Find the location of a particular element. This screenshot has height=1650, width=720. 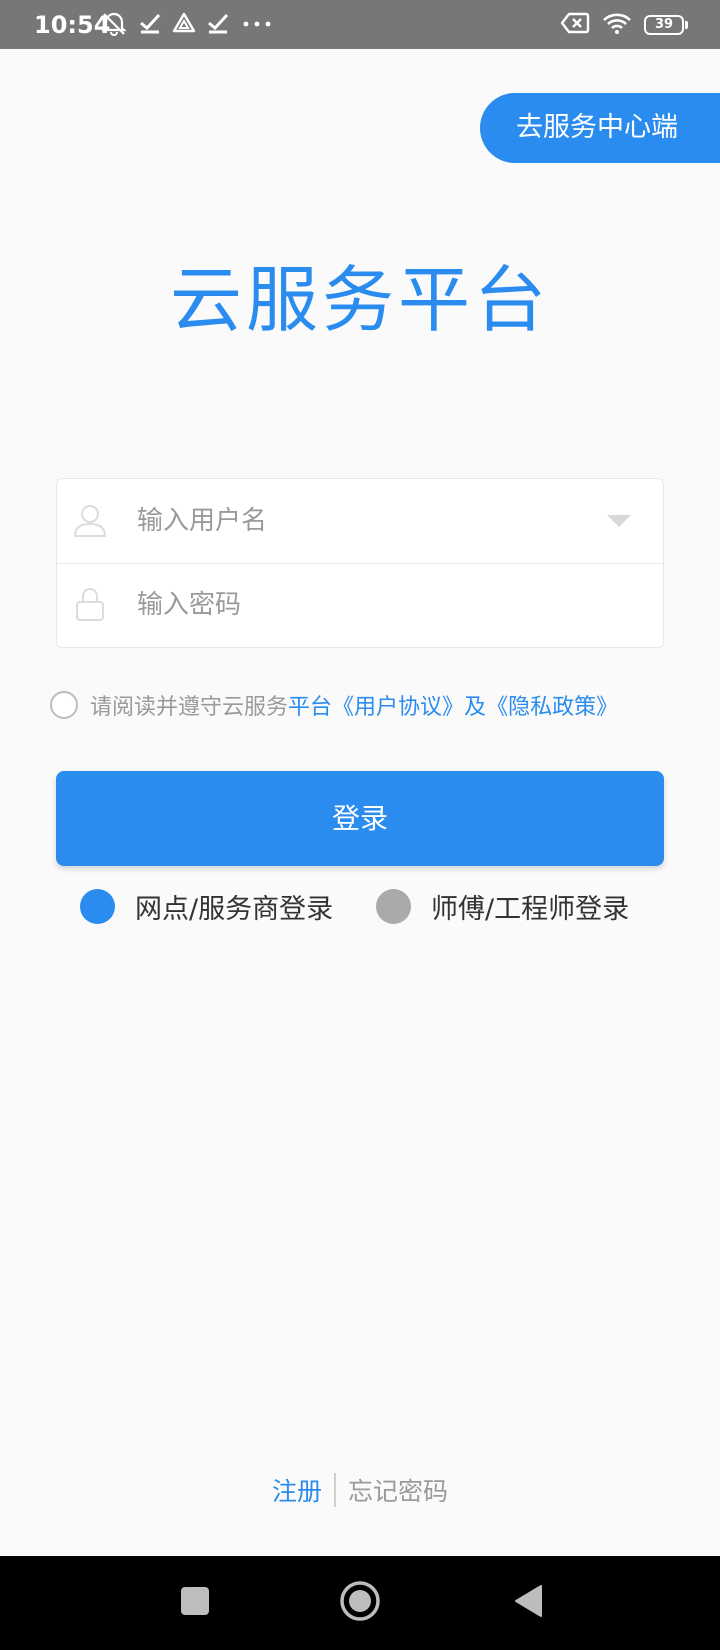

back-button is located at coordinates (528, 1603).